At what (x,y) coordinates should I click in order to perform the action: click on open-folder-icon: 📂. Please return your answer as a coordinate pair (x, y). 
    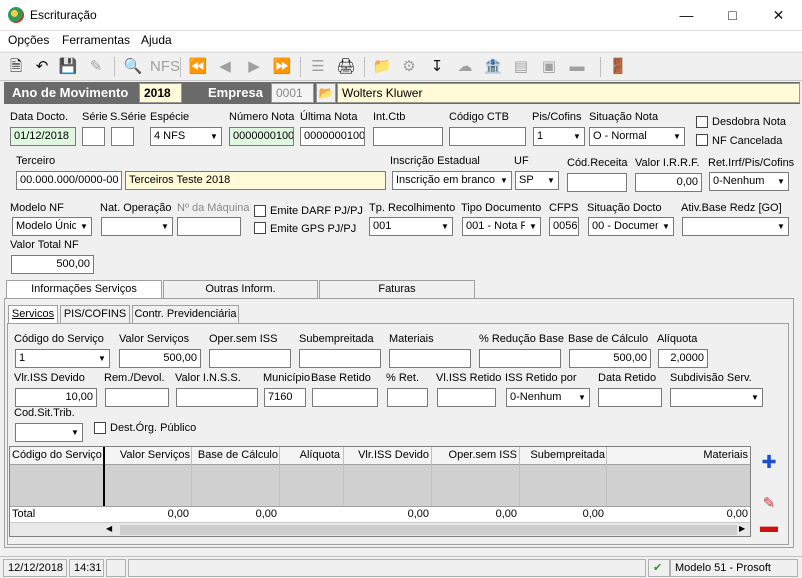
    Looking at the image, I should click on (326, 93).